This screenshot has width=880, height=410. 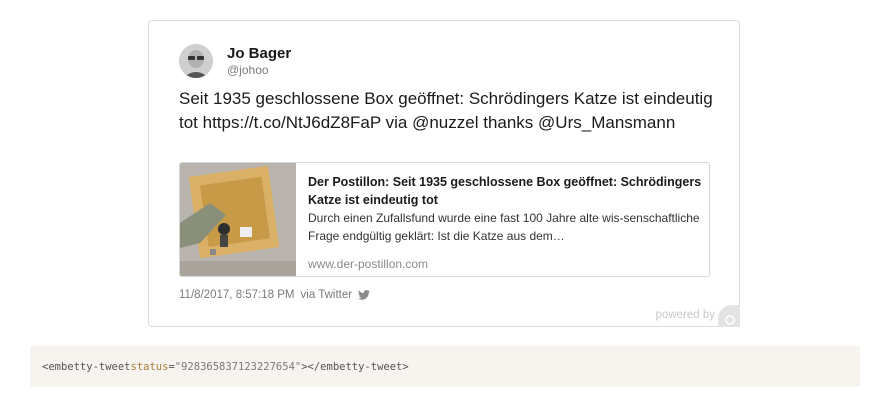 I want to click on author-avatar, so click(x=196, y=61).